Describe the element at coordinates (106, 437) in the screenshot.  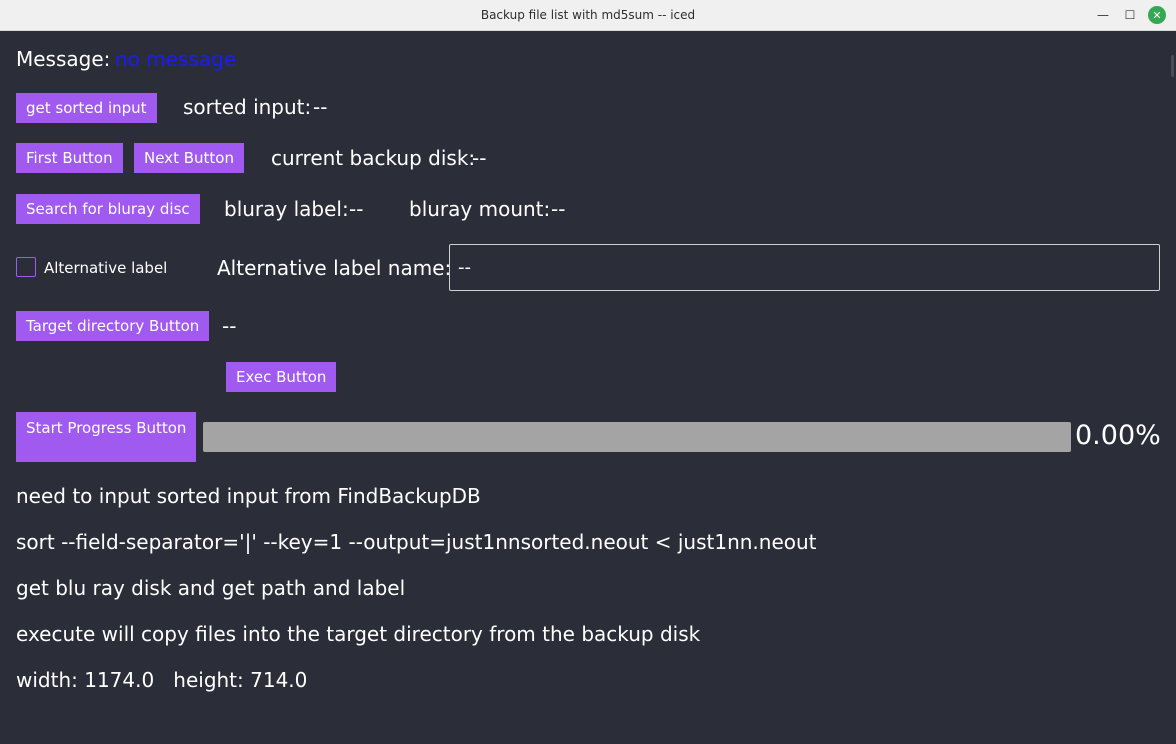
I see `start-progress-button: Start Progress Button` at that location.